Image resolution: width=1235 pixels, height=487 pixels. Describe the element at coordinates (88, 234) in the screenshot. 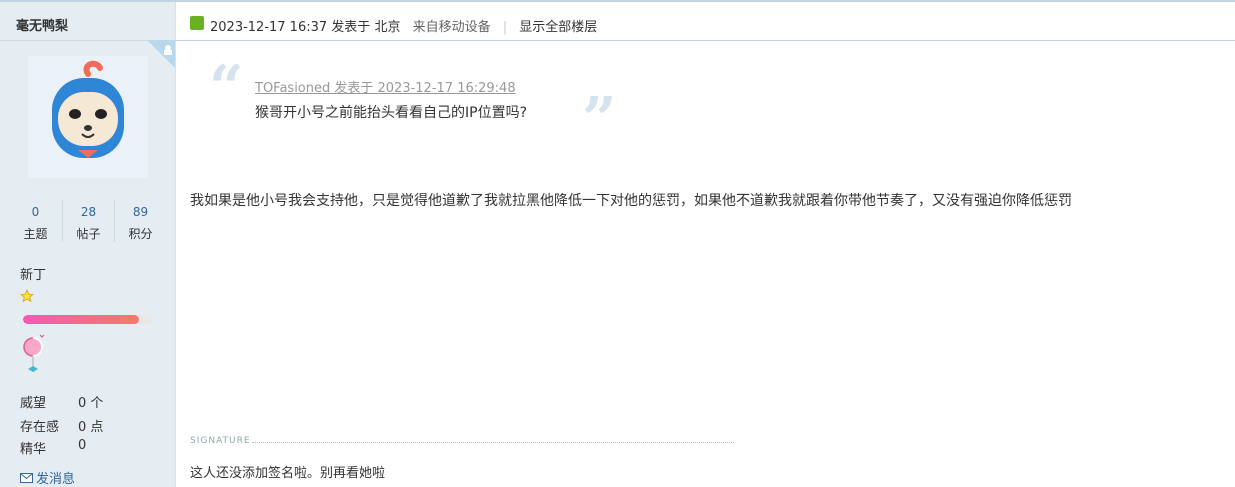

I see `stat-label: 帖子` at that location.